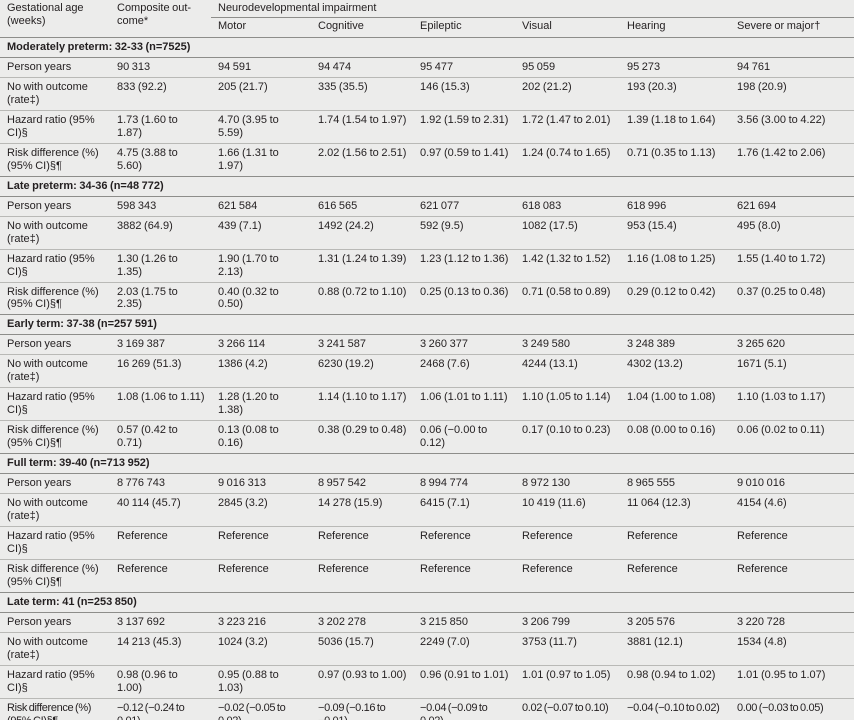 The width and height of the screenshot is (854, 720). What do you see at coordinates (362, 437) in the screenshot?
I see `table-cell: 0.38 (0.29 to 0.48)` at bounding box center [362, 437].